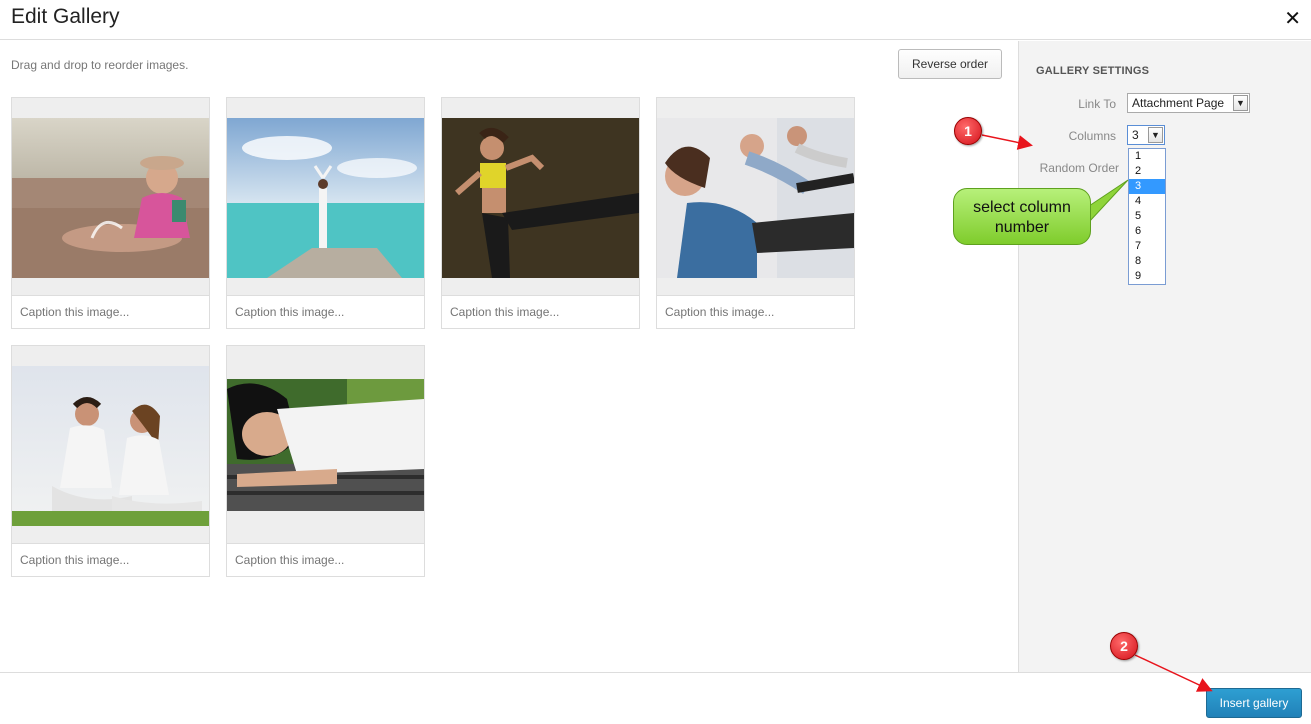 The image size is (1311, 724). I want to click on fitness-class-image, so click(755, 198).